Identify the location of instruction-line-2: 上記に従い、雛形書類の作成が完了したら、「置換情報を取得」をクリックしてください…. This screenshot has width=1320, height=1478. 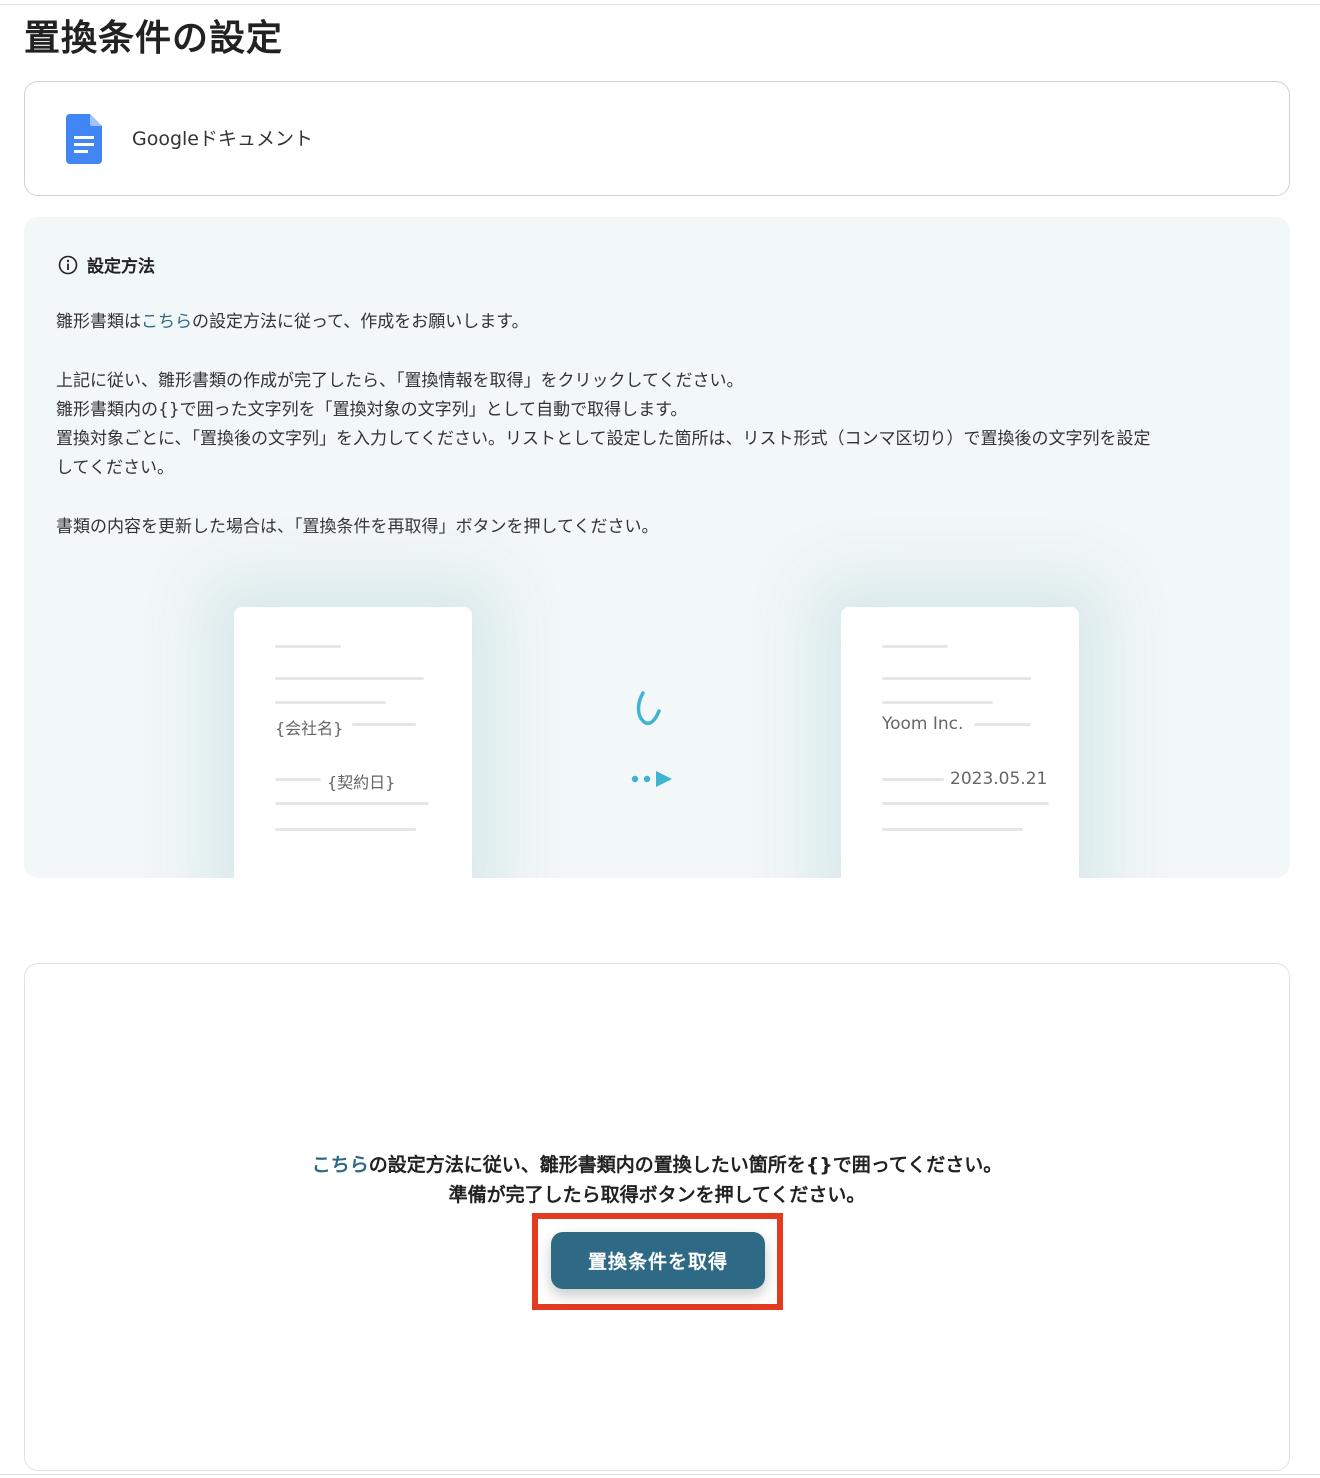
(400, 381).